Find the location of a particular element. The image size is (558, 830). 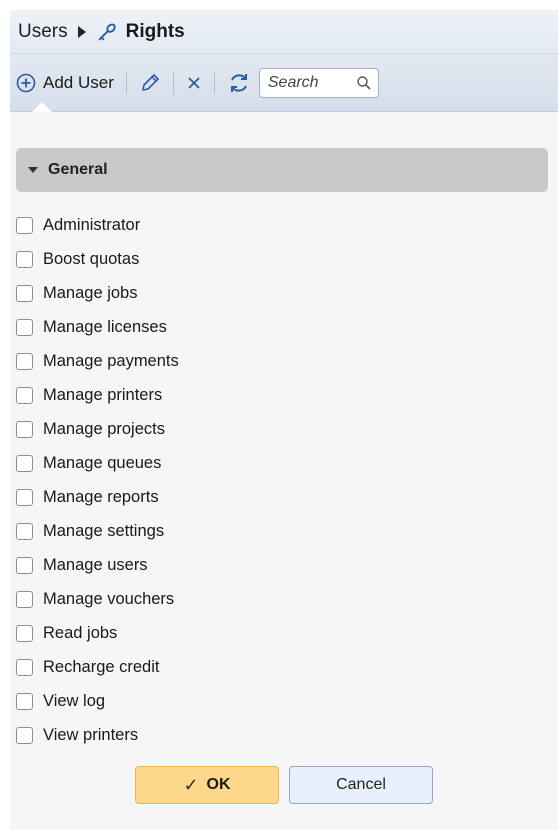

right-label: Manage vouchers is located at coordinates (109, 598).